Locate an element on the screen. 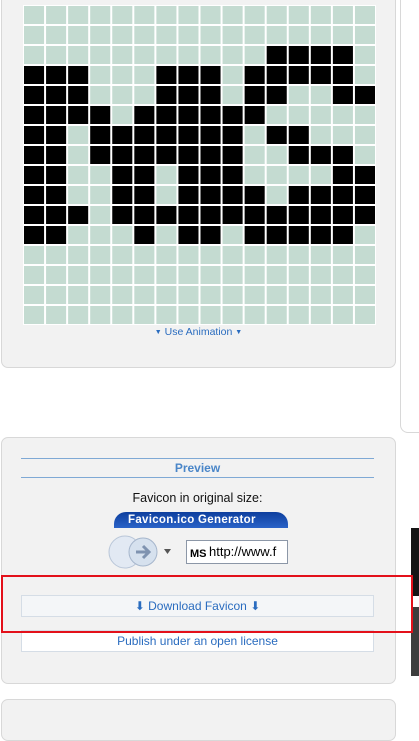  use-animation-link: ▼ Use Animation ▼ is located at coordinates (198, 332).